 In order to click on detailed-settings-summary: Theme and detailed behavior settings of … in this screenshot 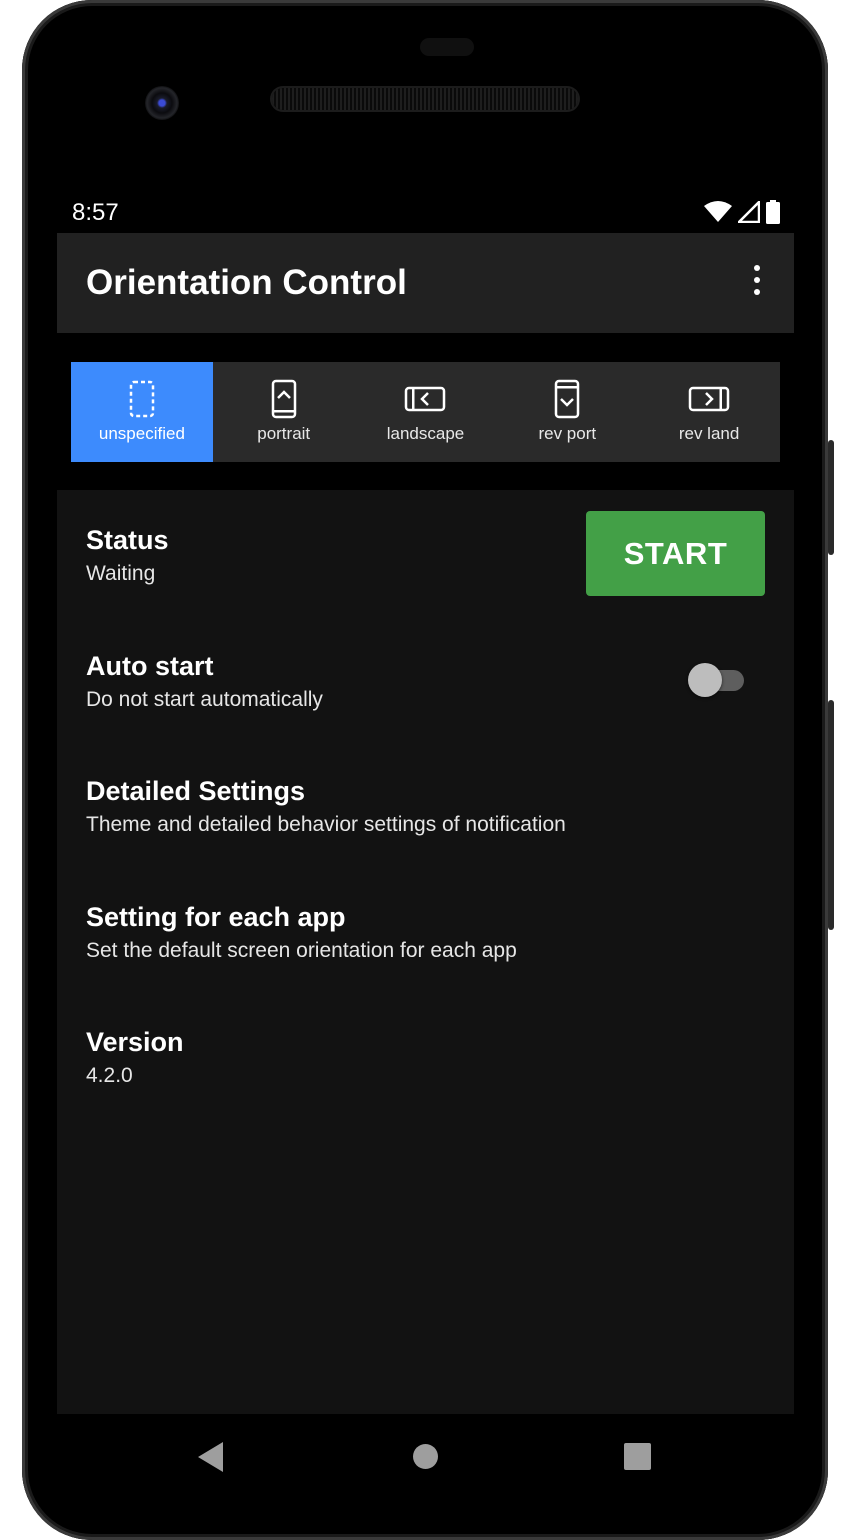, I will do `click(326, 824)`.